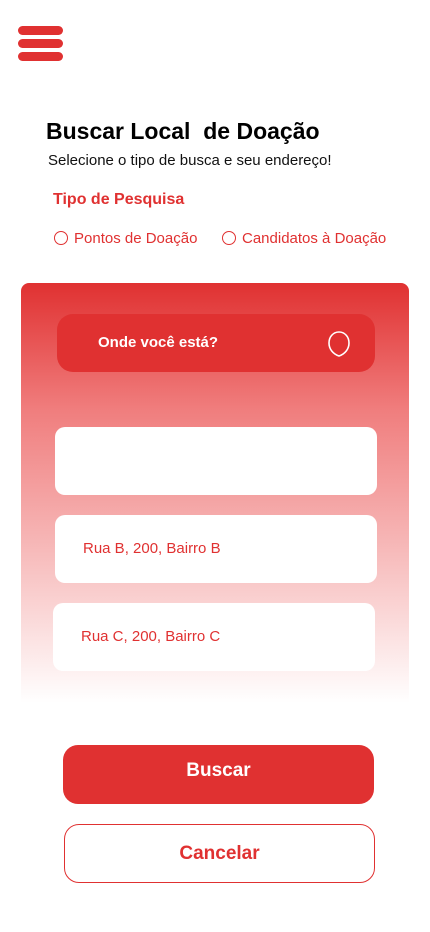 The width and height of the screenshot is (430, 932). What do you see at coordinates (158, 342) in the screenshot?
I see `location-label: Onde você está?` at bounding box center [158, 342].